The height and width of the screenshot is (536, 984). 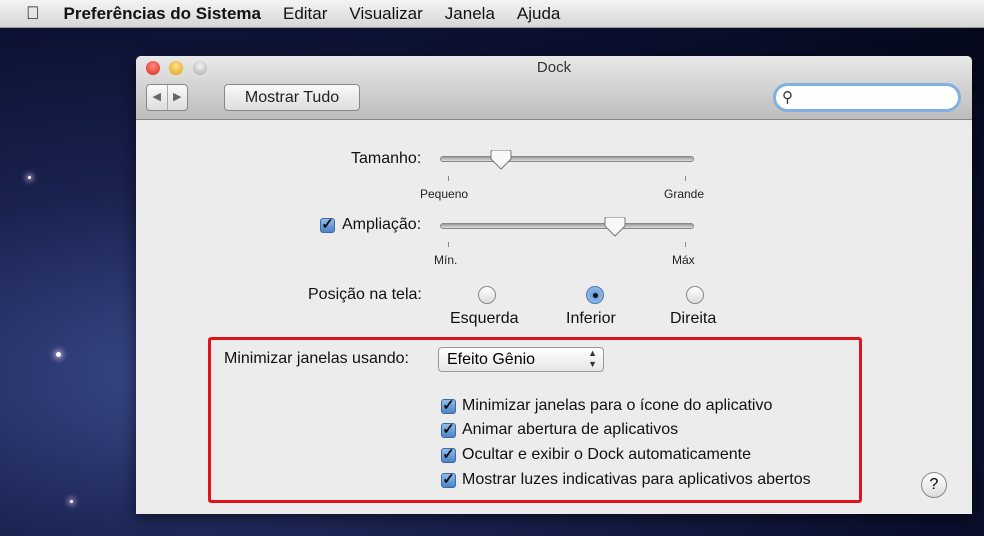 I want to click on menu-system-preferences: Preferências do Sistema, so click(x=162, y=14).